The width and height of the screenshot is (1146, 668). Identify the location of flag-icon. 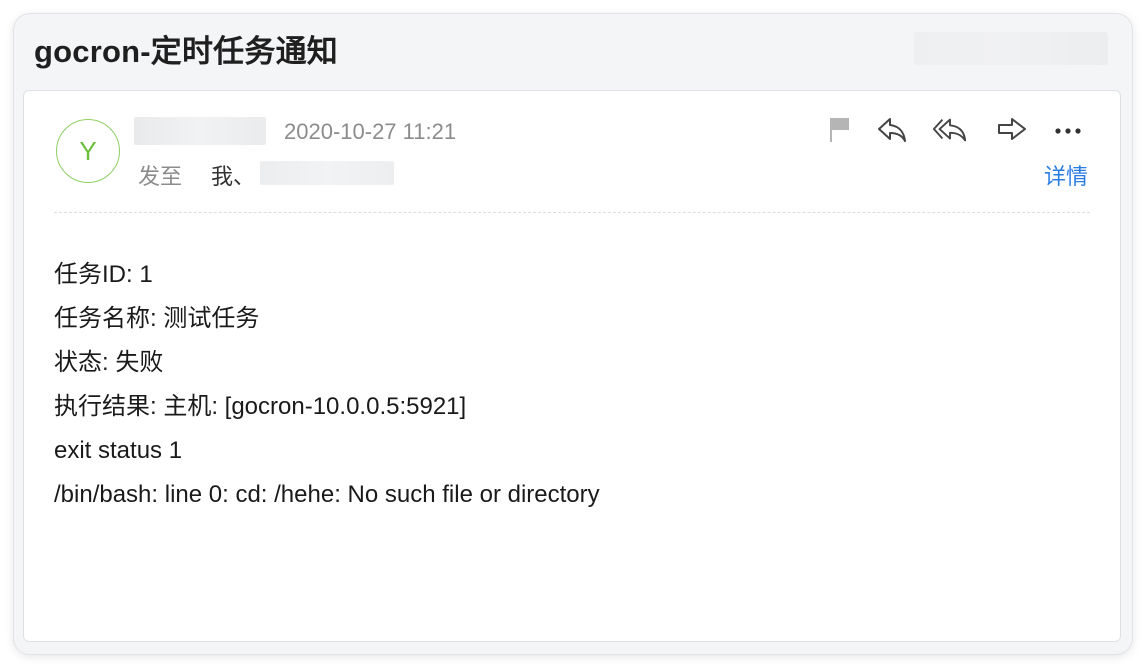
(839, 130).